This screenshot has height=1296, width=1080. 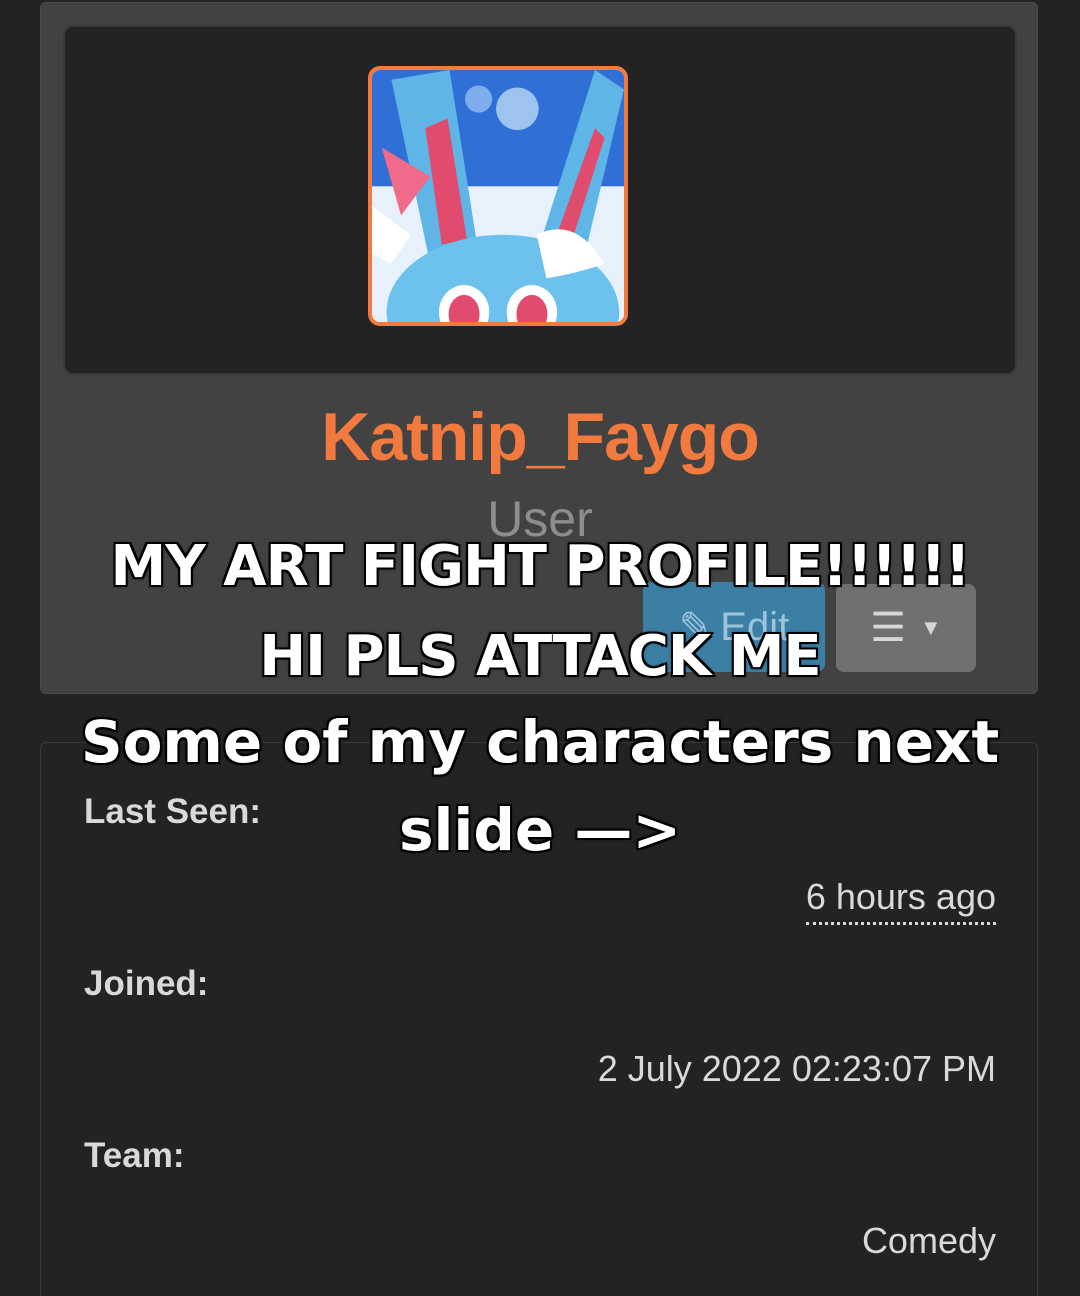 I want to click on caption-line-4: slide —>, so click(x=540, y=830).